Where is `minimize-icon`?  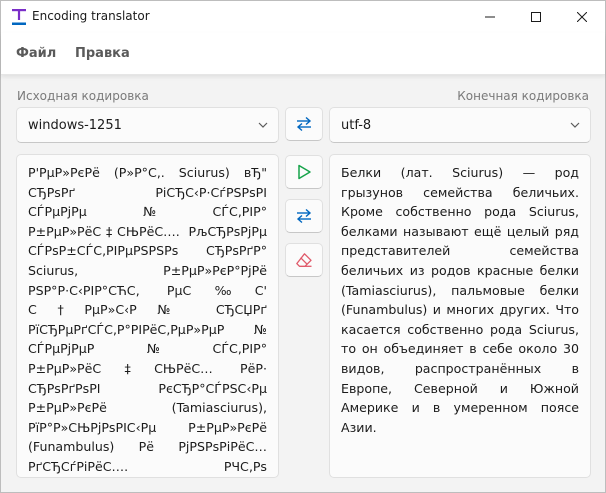 minimize-icon is located at coordinates (490, 17).